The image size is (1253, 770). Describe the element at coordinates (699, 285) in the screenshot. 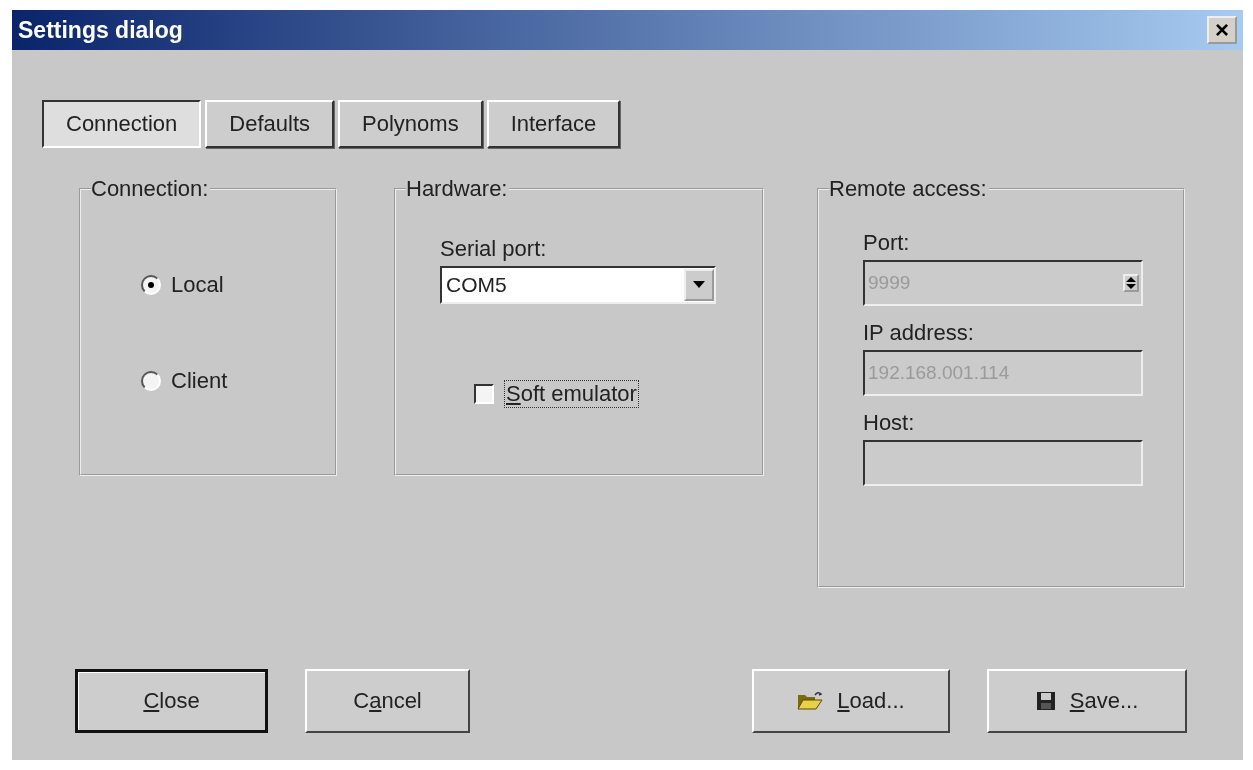

I see `dropdown-arrow-icon` at that location.